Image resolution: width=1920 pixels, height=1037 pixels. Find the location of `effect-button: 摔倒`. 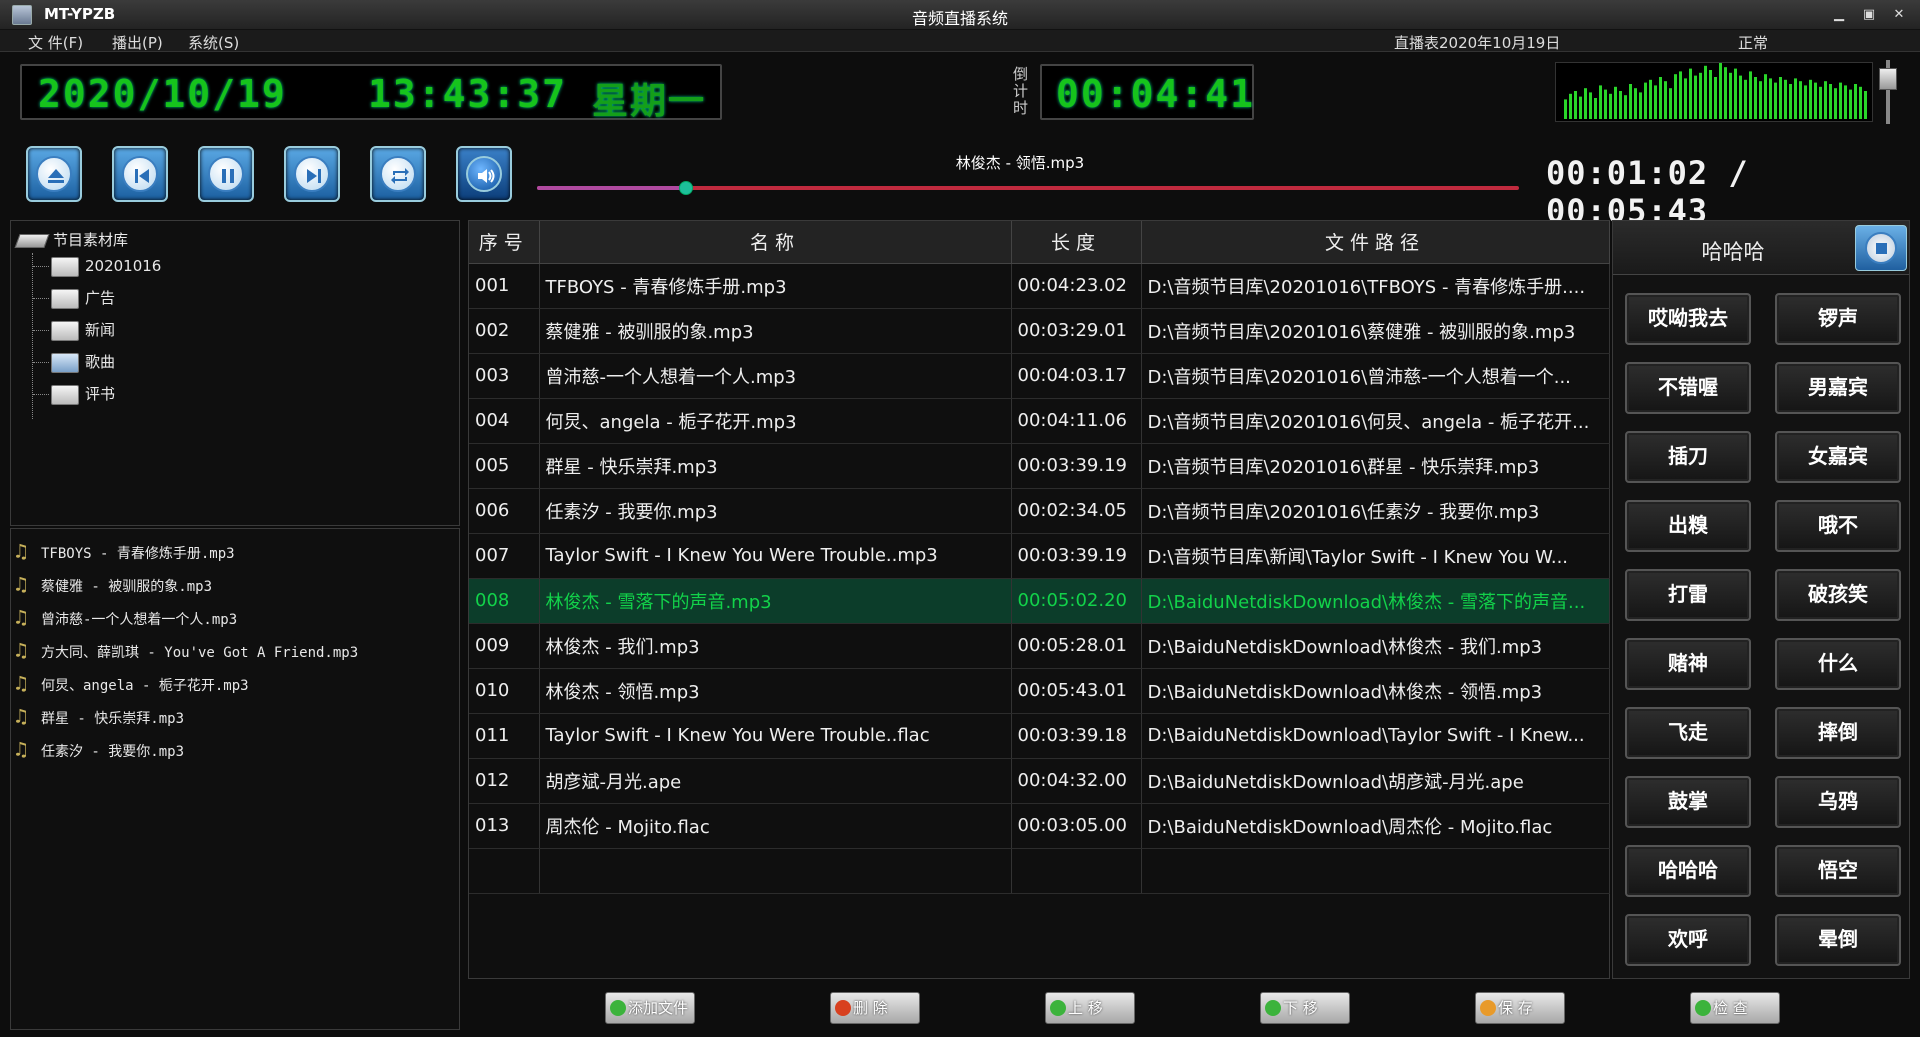

effect-button: 摔倒 is located at coordinates (1838, 733).